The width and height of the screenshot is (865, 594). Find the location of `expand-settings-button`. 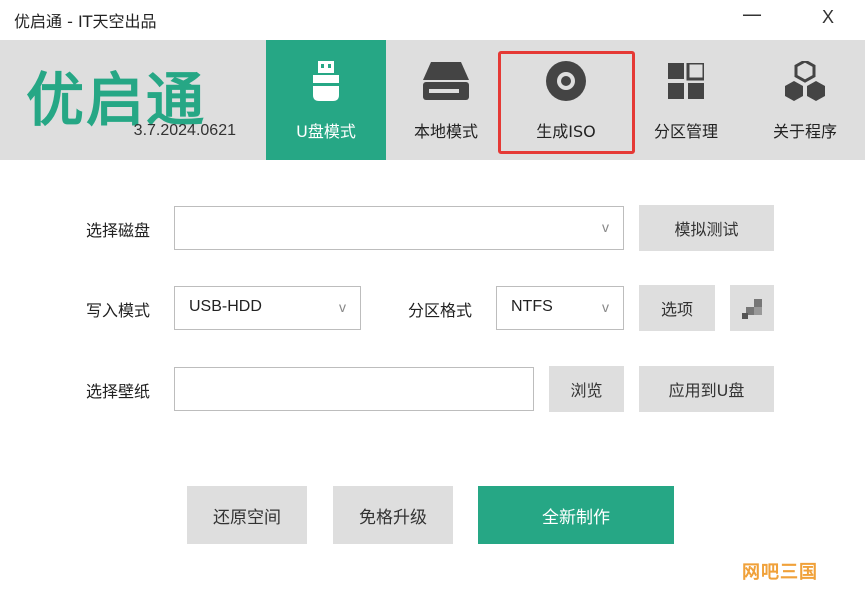

expand-settings-button is located at coordinates (752, 308).